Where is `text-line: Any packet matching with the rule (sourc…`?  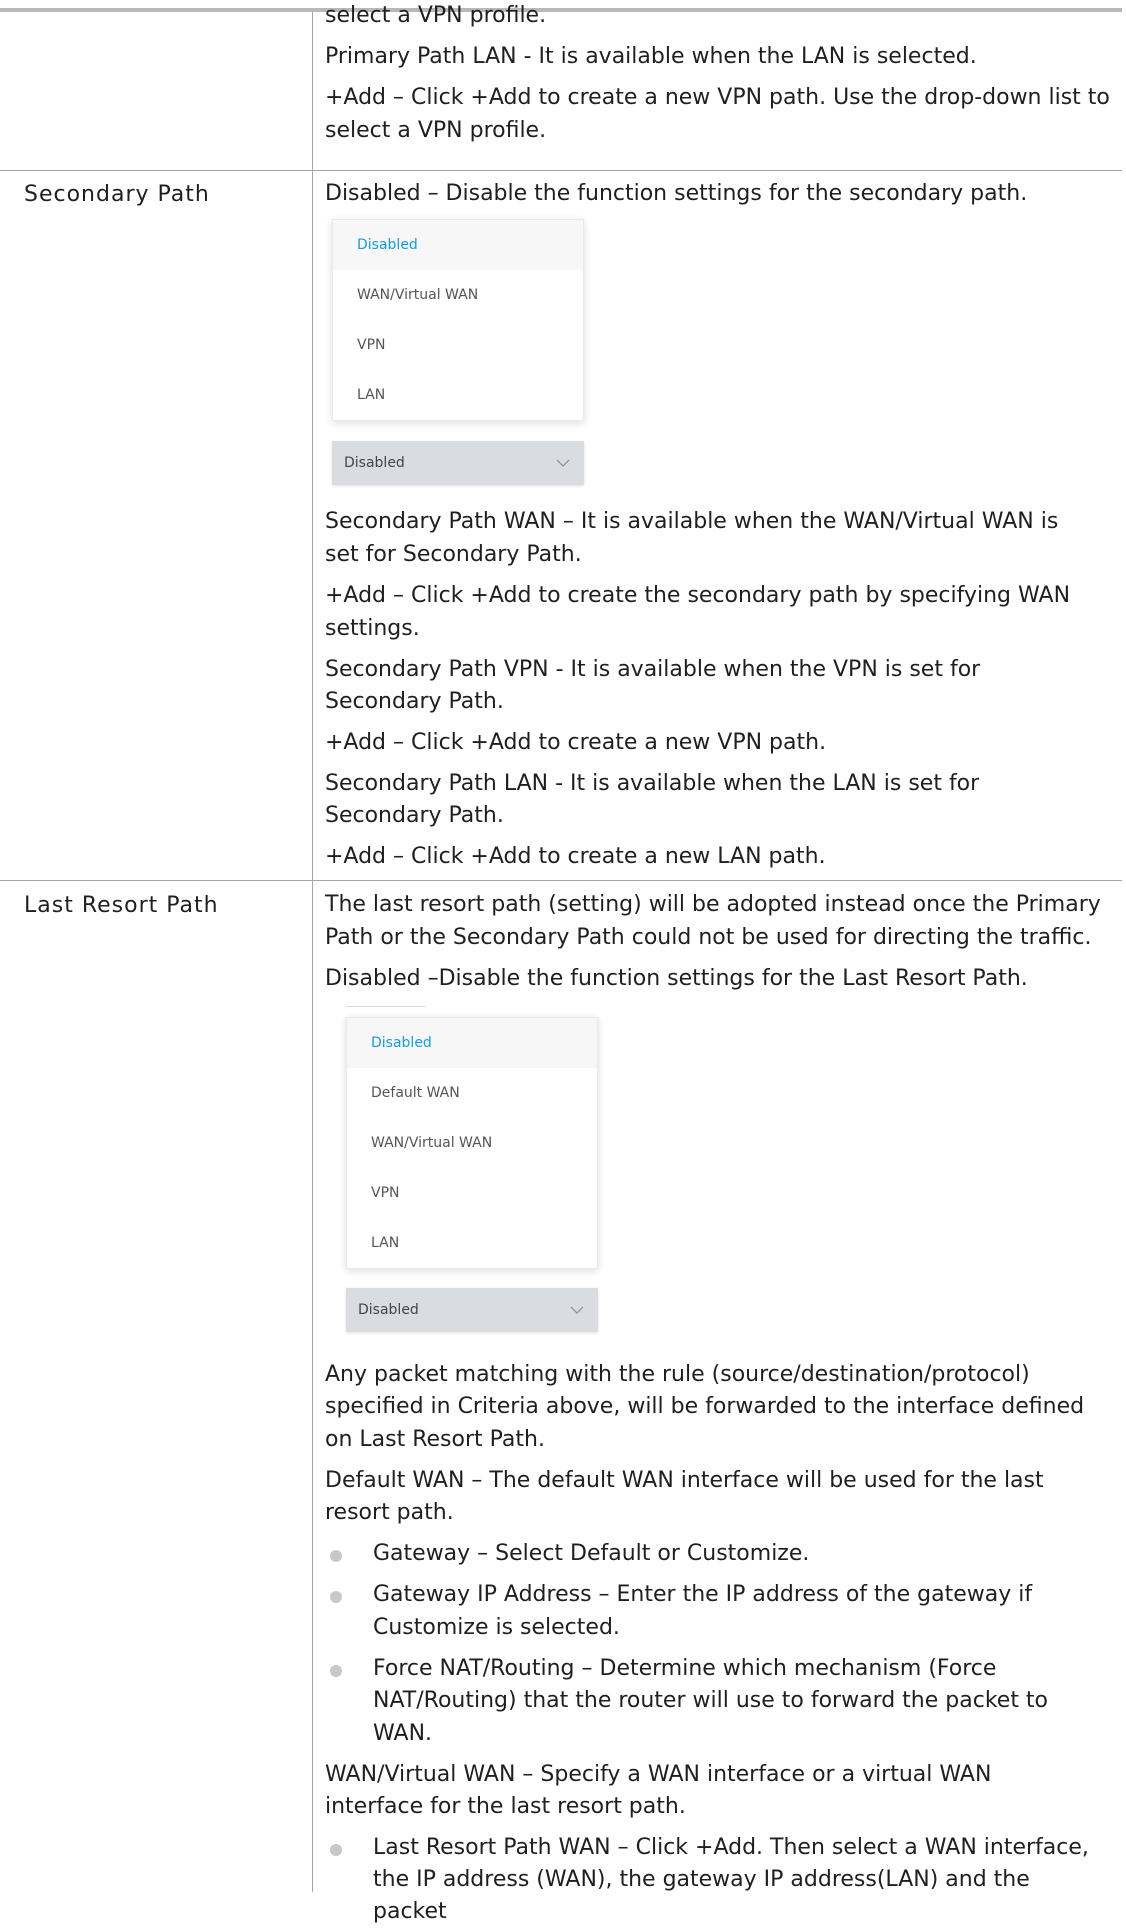
text-line: Any packet matching with the rule (sourc… is located at coordinates (677, 1374).